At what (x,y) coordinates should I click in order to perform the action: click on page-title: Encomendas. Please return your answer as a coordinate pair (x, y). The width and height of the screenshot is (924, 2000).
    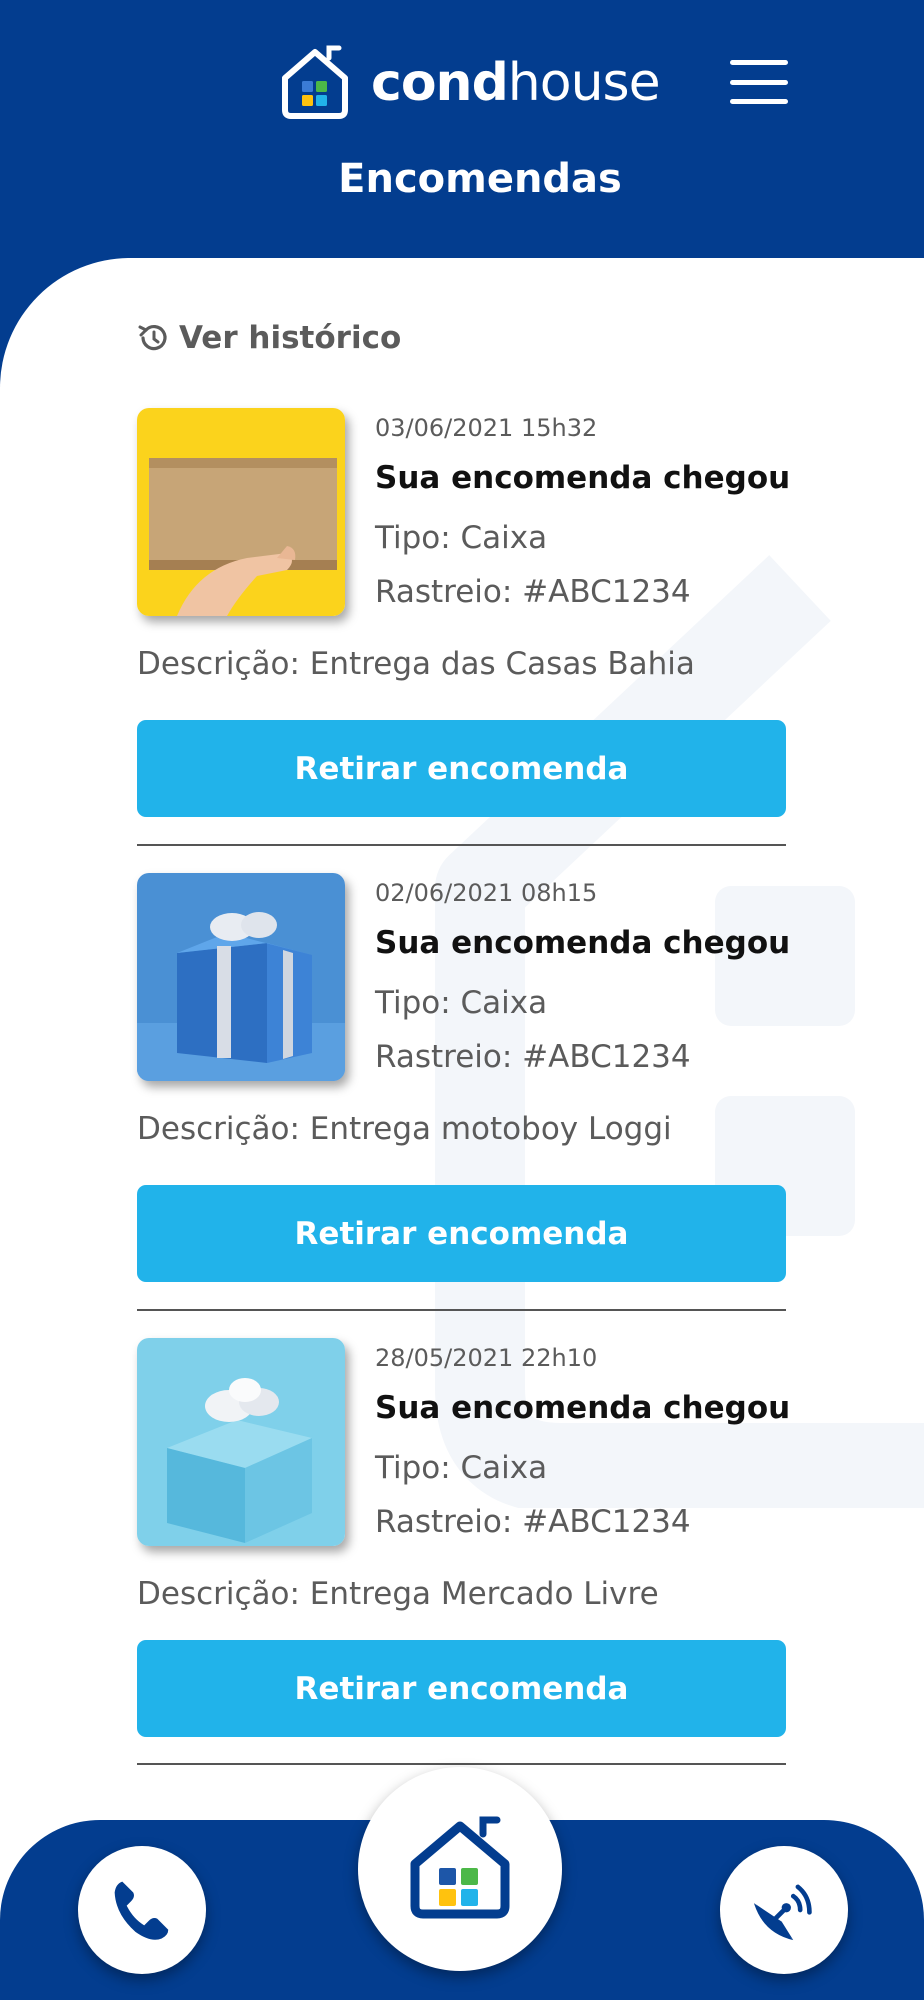
    Looking at the image, I should click on (480, 179).